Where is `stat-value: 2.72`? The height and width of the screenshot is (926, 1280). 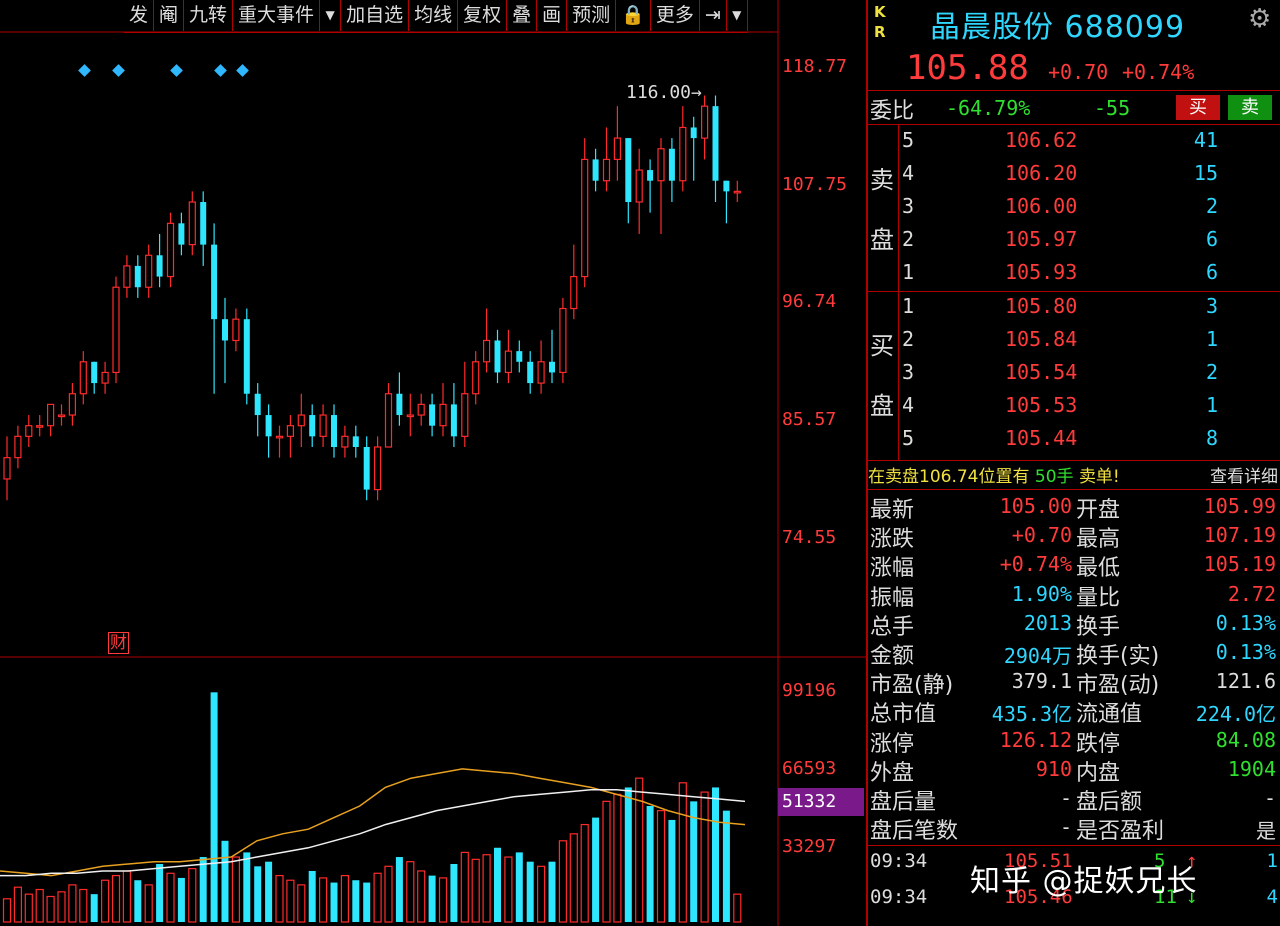
stat-value: 2.72 is located at coordinates (1251, 593).